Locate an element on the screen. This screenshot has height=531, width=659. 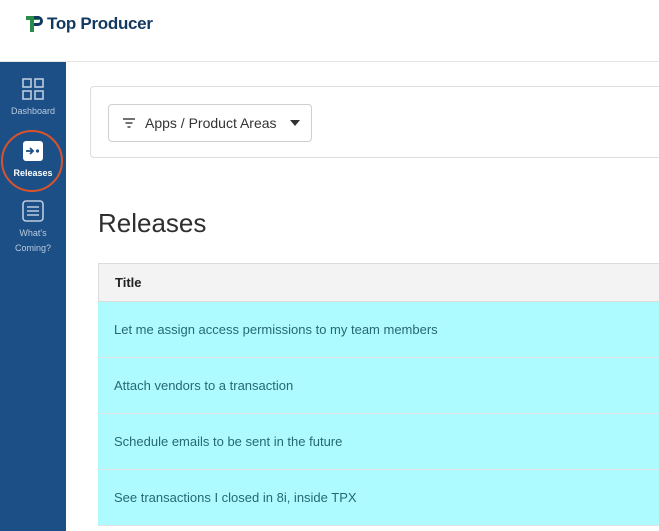
whats-coming-icon is located at coordinates (33, 211).